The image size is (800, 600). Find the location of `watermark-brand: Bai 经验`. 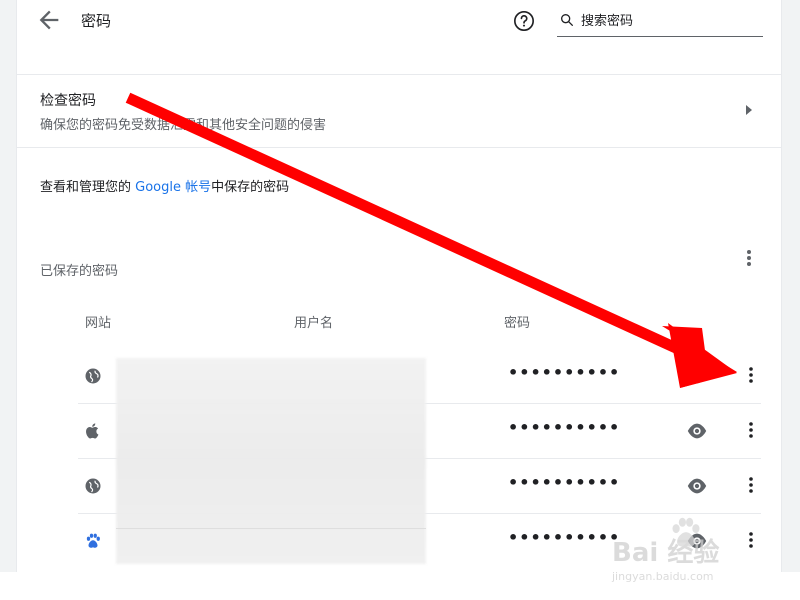

watermark-brand: Bai 经验 is located at coordinates (666, 553).